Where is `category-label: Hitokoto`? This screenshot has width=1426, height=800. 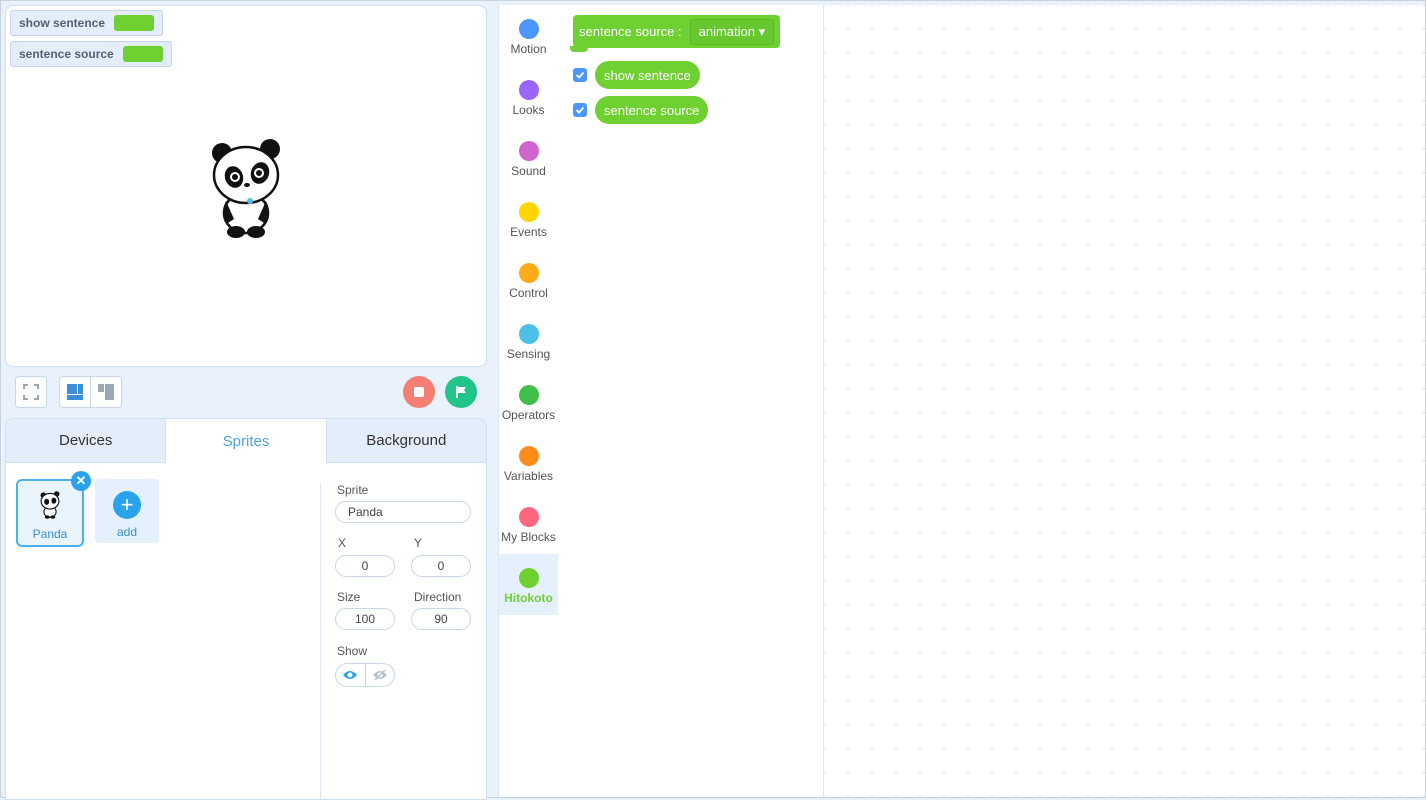
category-label: Hitokoto is located at coordinates (528, 598).